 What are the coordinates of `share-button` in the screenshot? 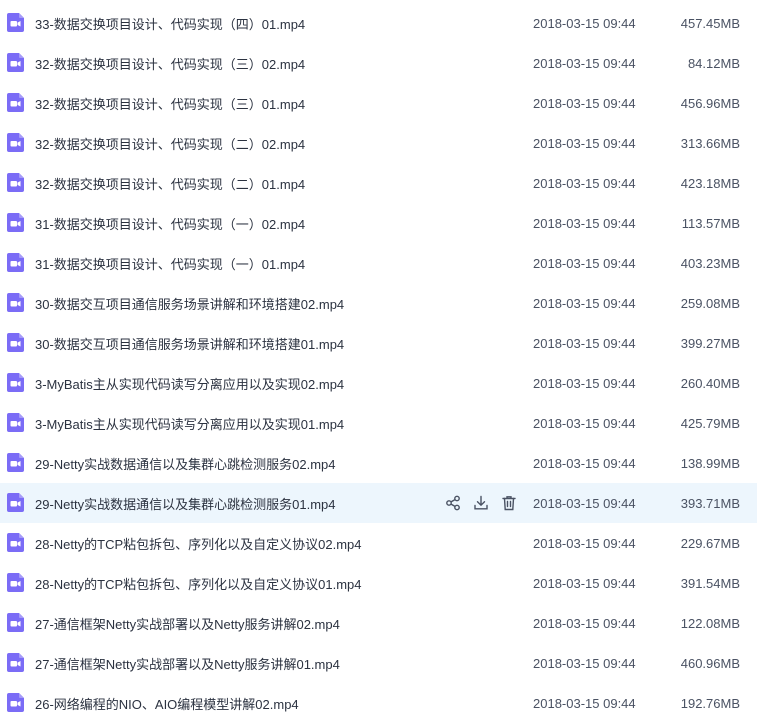 It's located at (453, 503).